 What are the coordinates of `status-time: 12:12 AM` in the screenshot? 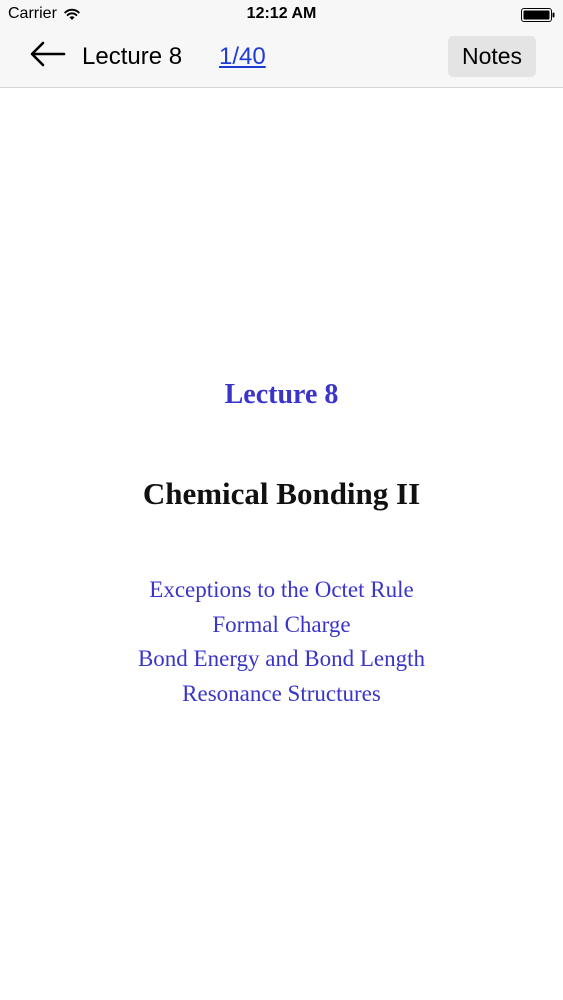 It's located at (281, 13).